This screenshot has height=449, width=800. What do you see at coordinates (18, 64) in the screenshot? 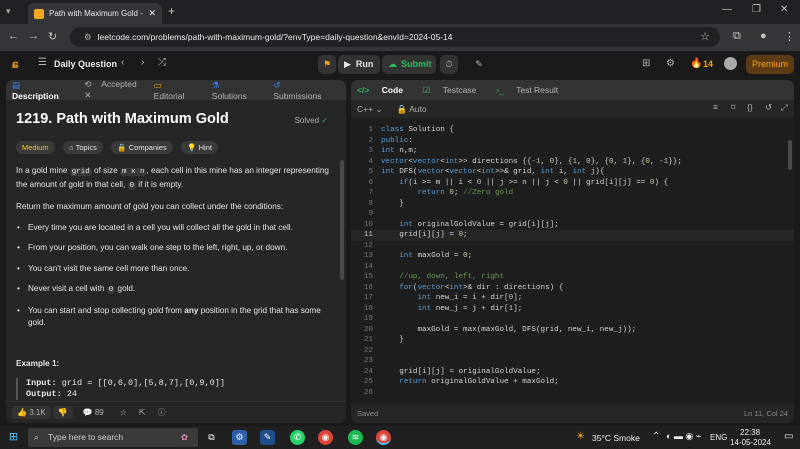
I see `leetcode-logo-icon: ɕ` at bounding box center [18, 64].